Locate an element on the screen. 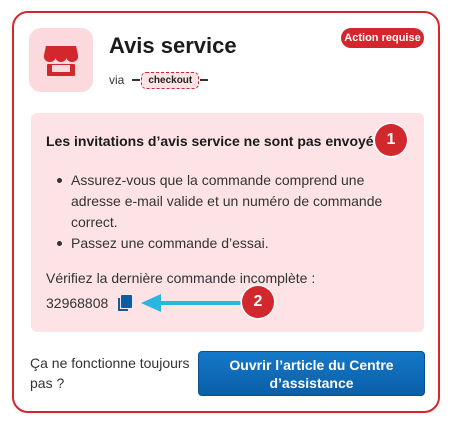  pointer-arrow-icon is located at coordinates (191, 303).